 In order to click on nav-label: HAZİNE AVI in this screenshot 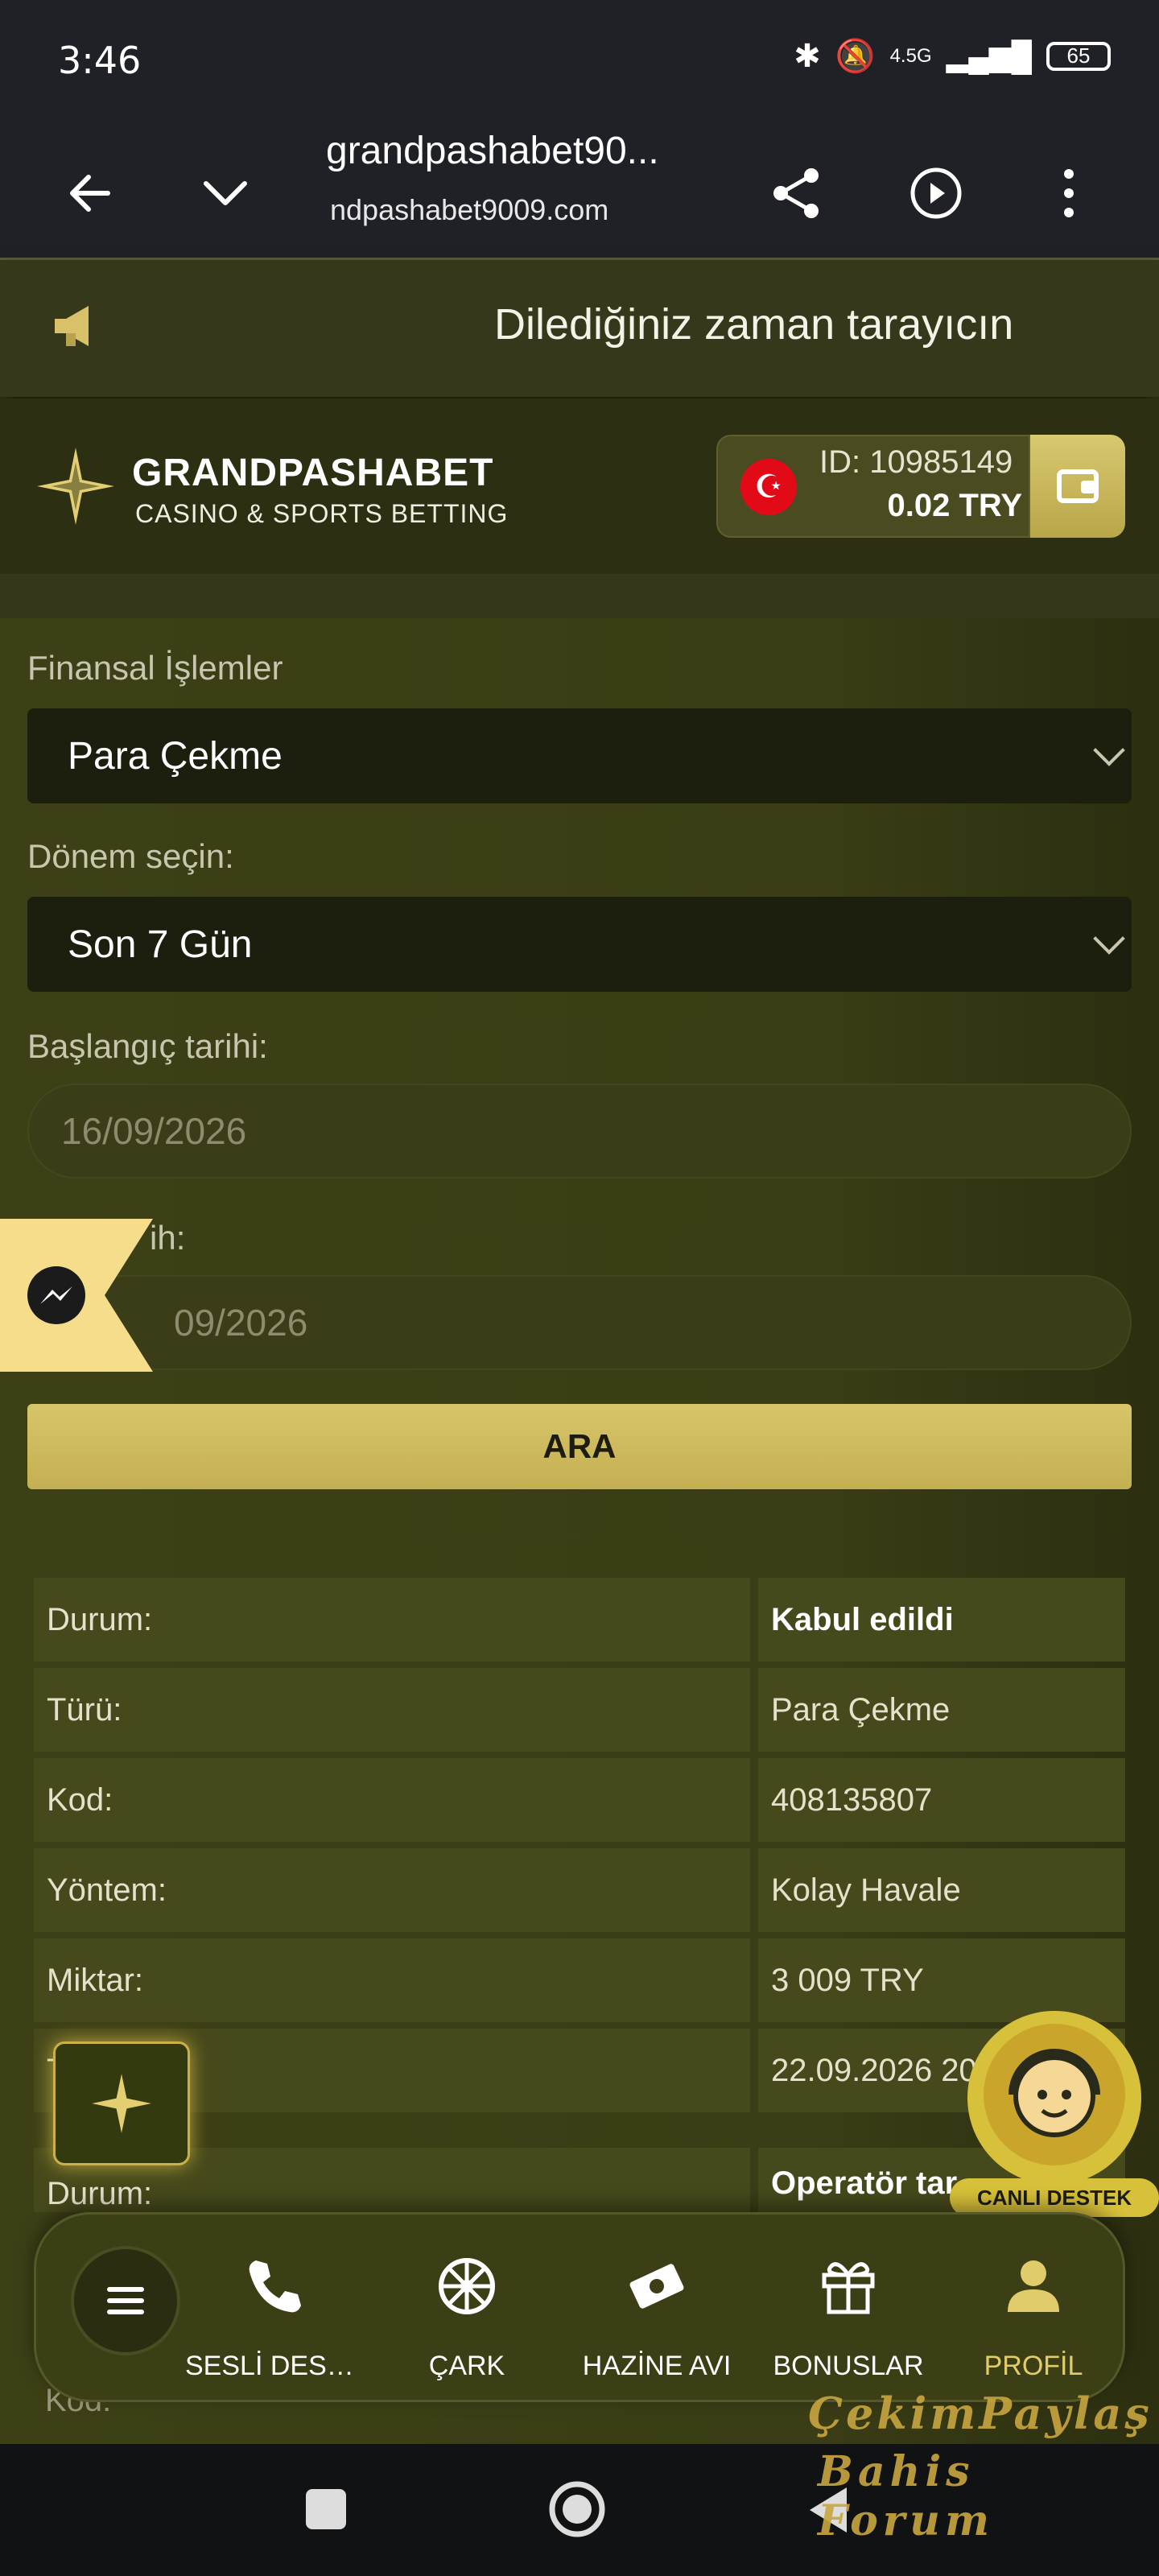, I will do `click(657, 2366)`.